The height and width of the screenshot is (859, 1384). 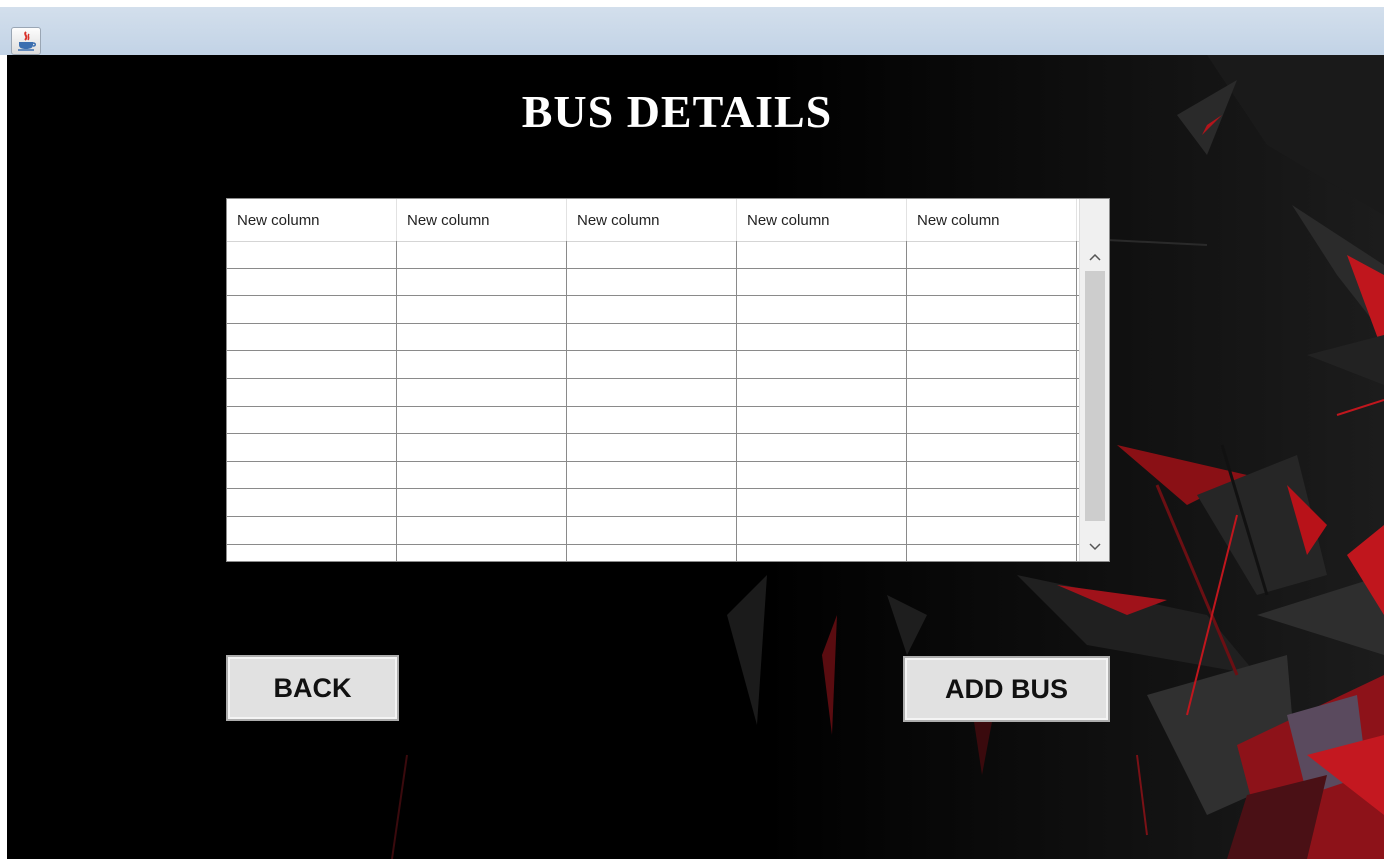 I want to click on window-titlebar, so click(x=692, y=27).